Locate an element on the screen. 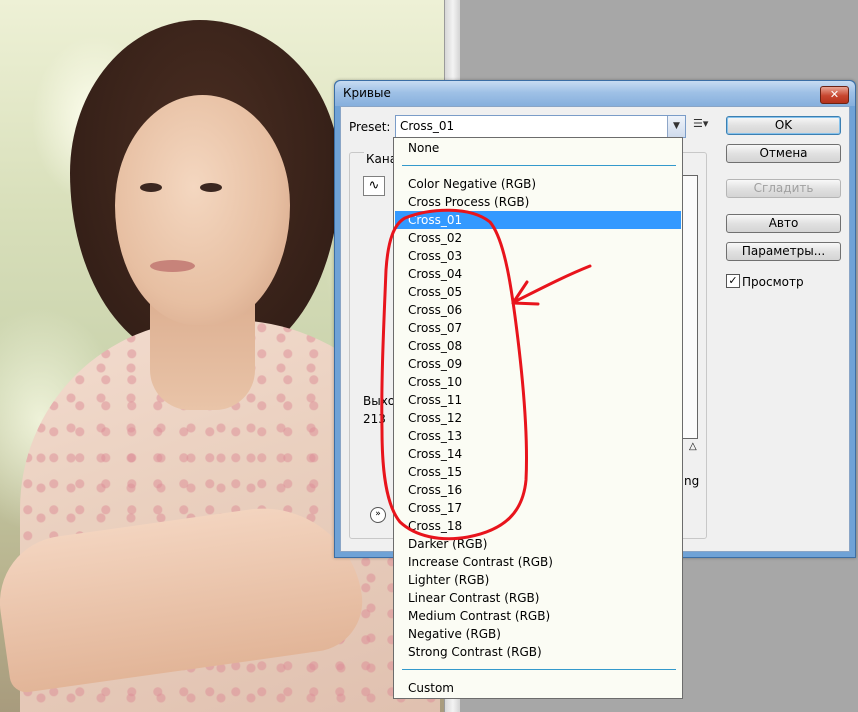  list-options-icon: ☰▾ is located at coordinates (701, 124).